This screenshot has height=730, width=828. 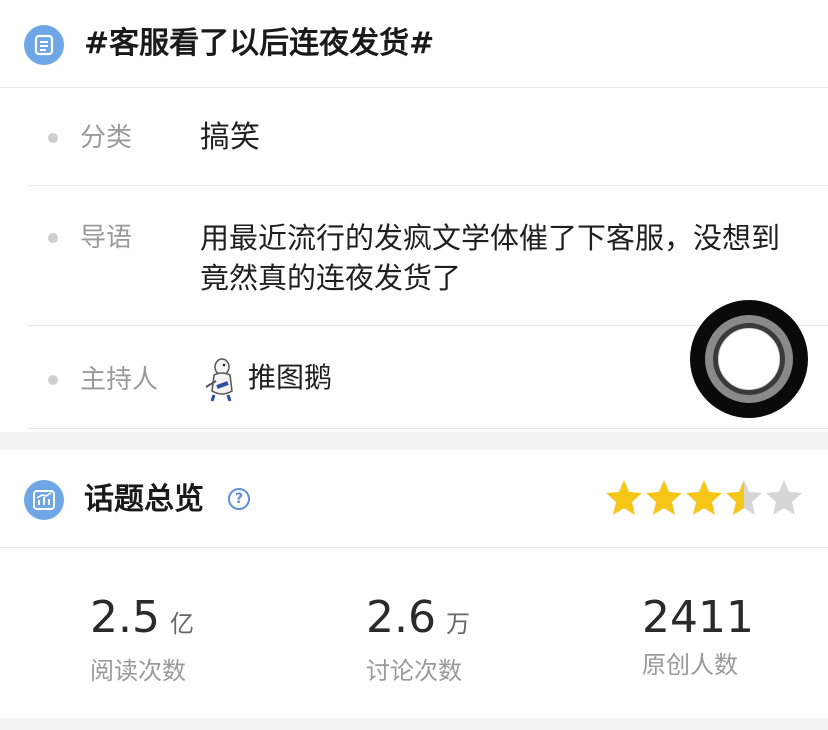 What do you see at coordinates (490, 258) in the screenshot?
I see `intro-text: 用最近流行的发疯文学体催了下客服，没想到竟然真的连夜发货了` at bounding box center [490, 258].